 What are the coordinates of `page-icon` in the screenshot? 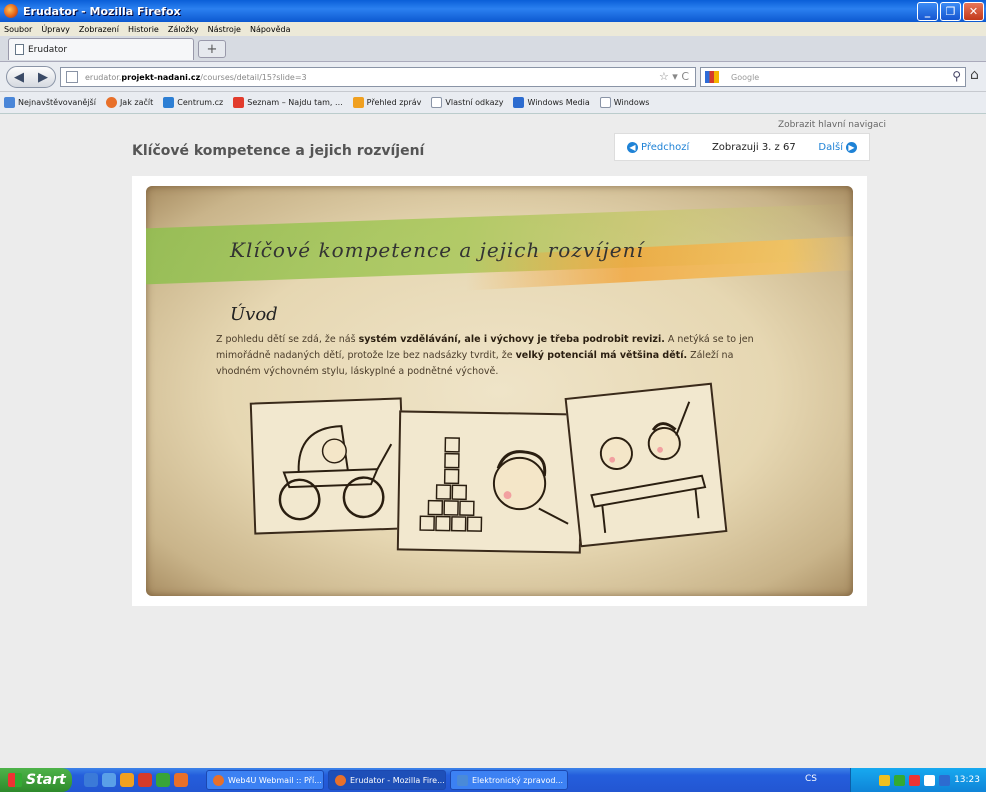 It's located at (19, 49).